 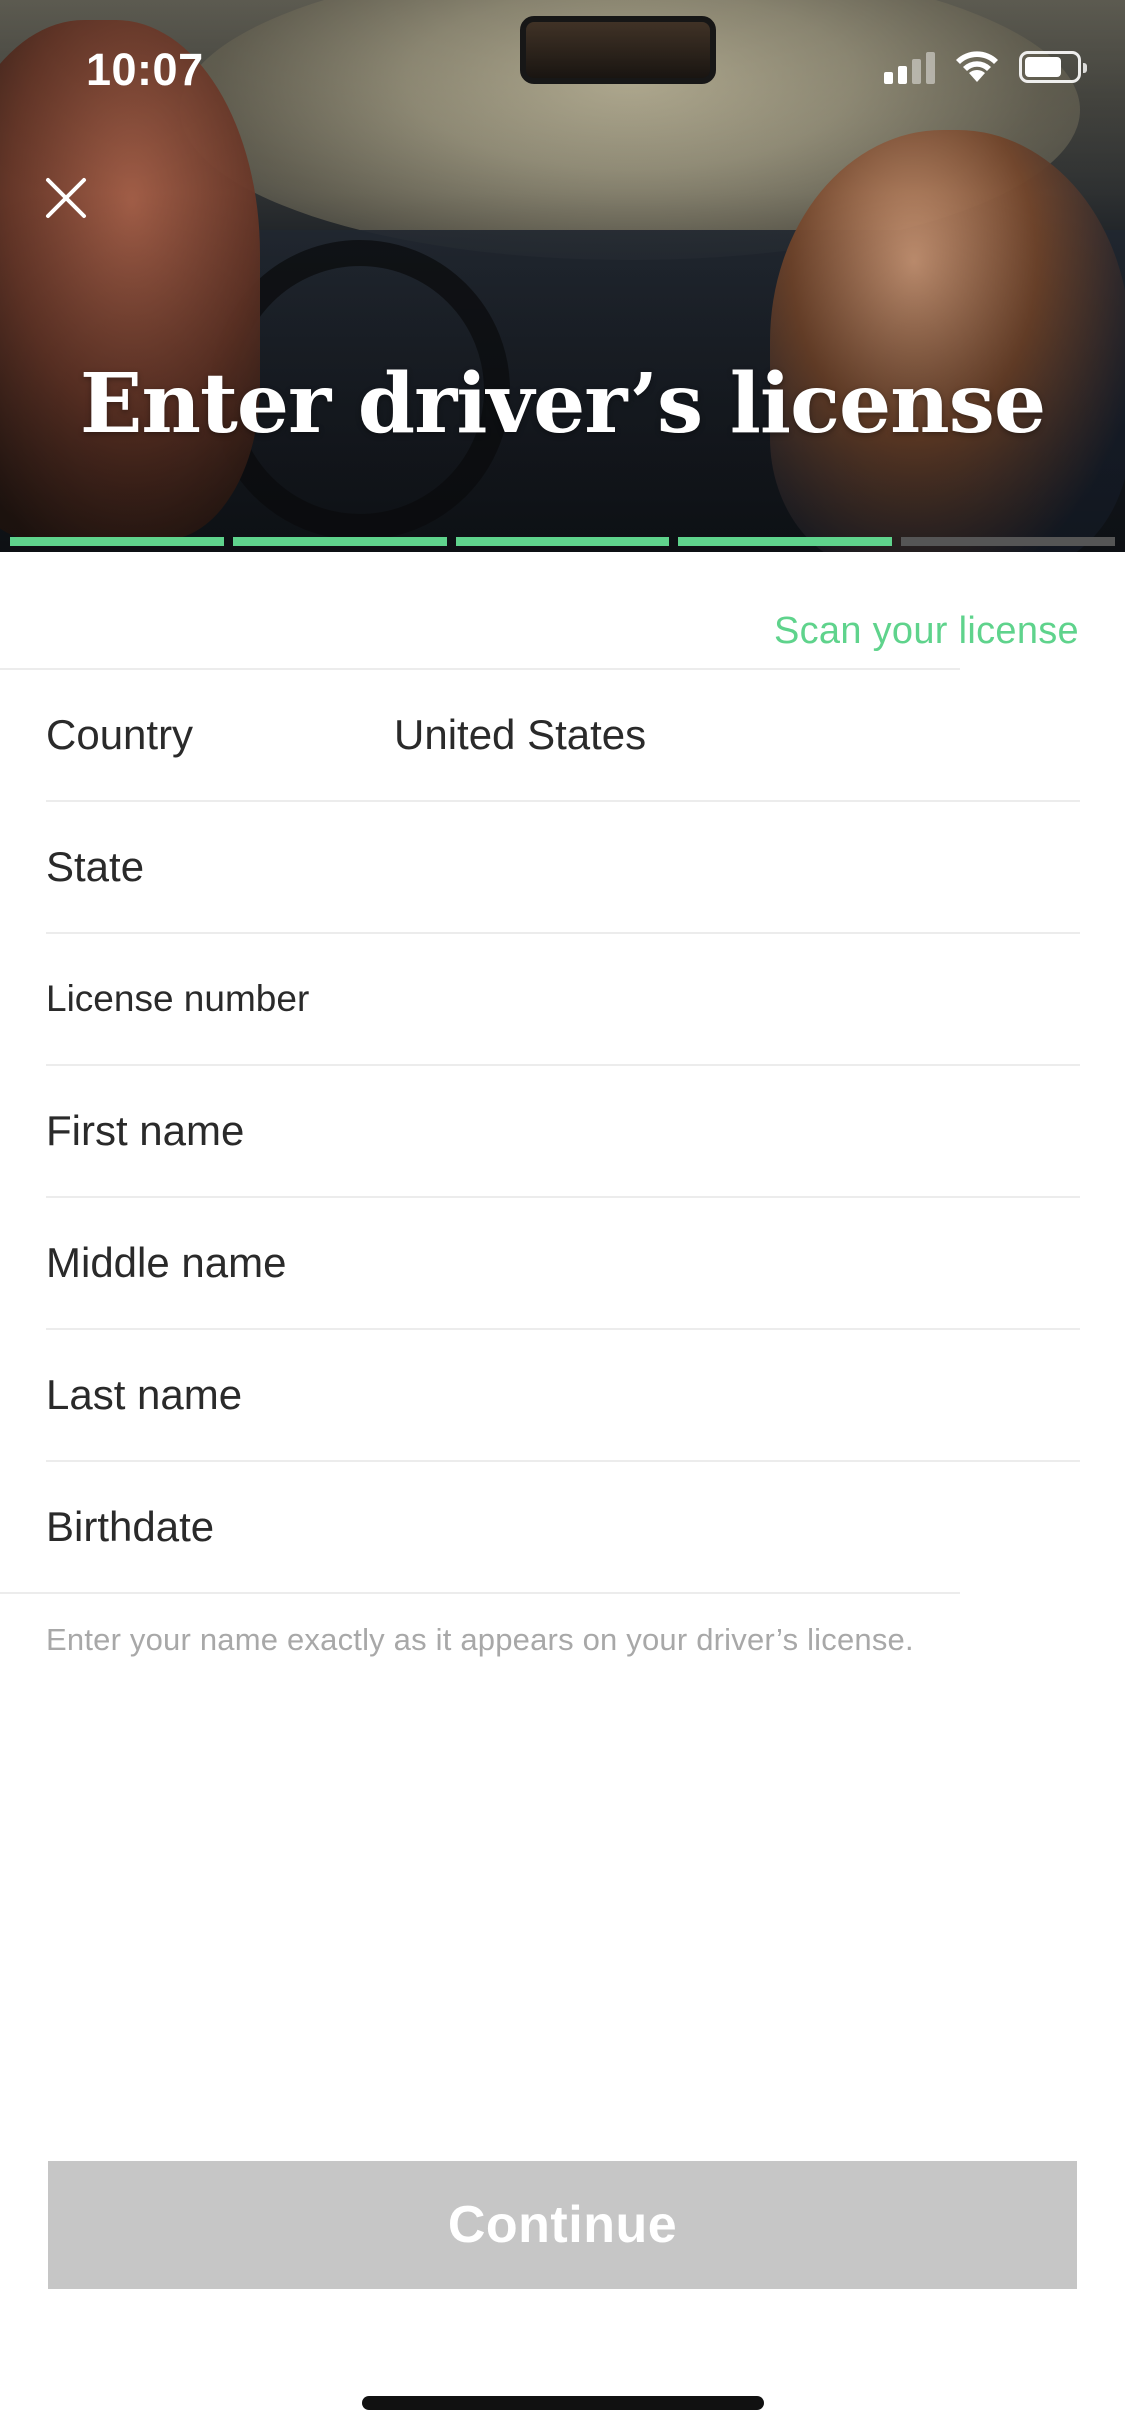 I want to click on status-icons, so click(x=985, y=67).